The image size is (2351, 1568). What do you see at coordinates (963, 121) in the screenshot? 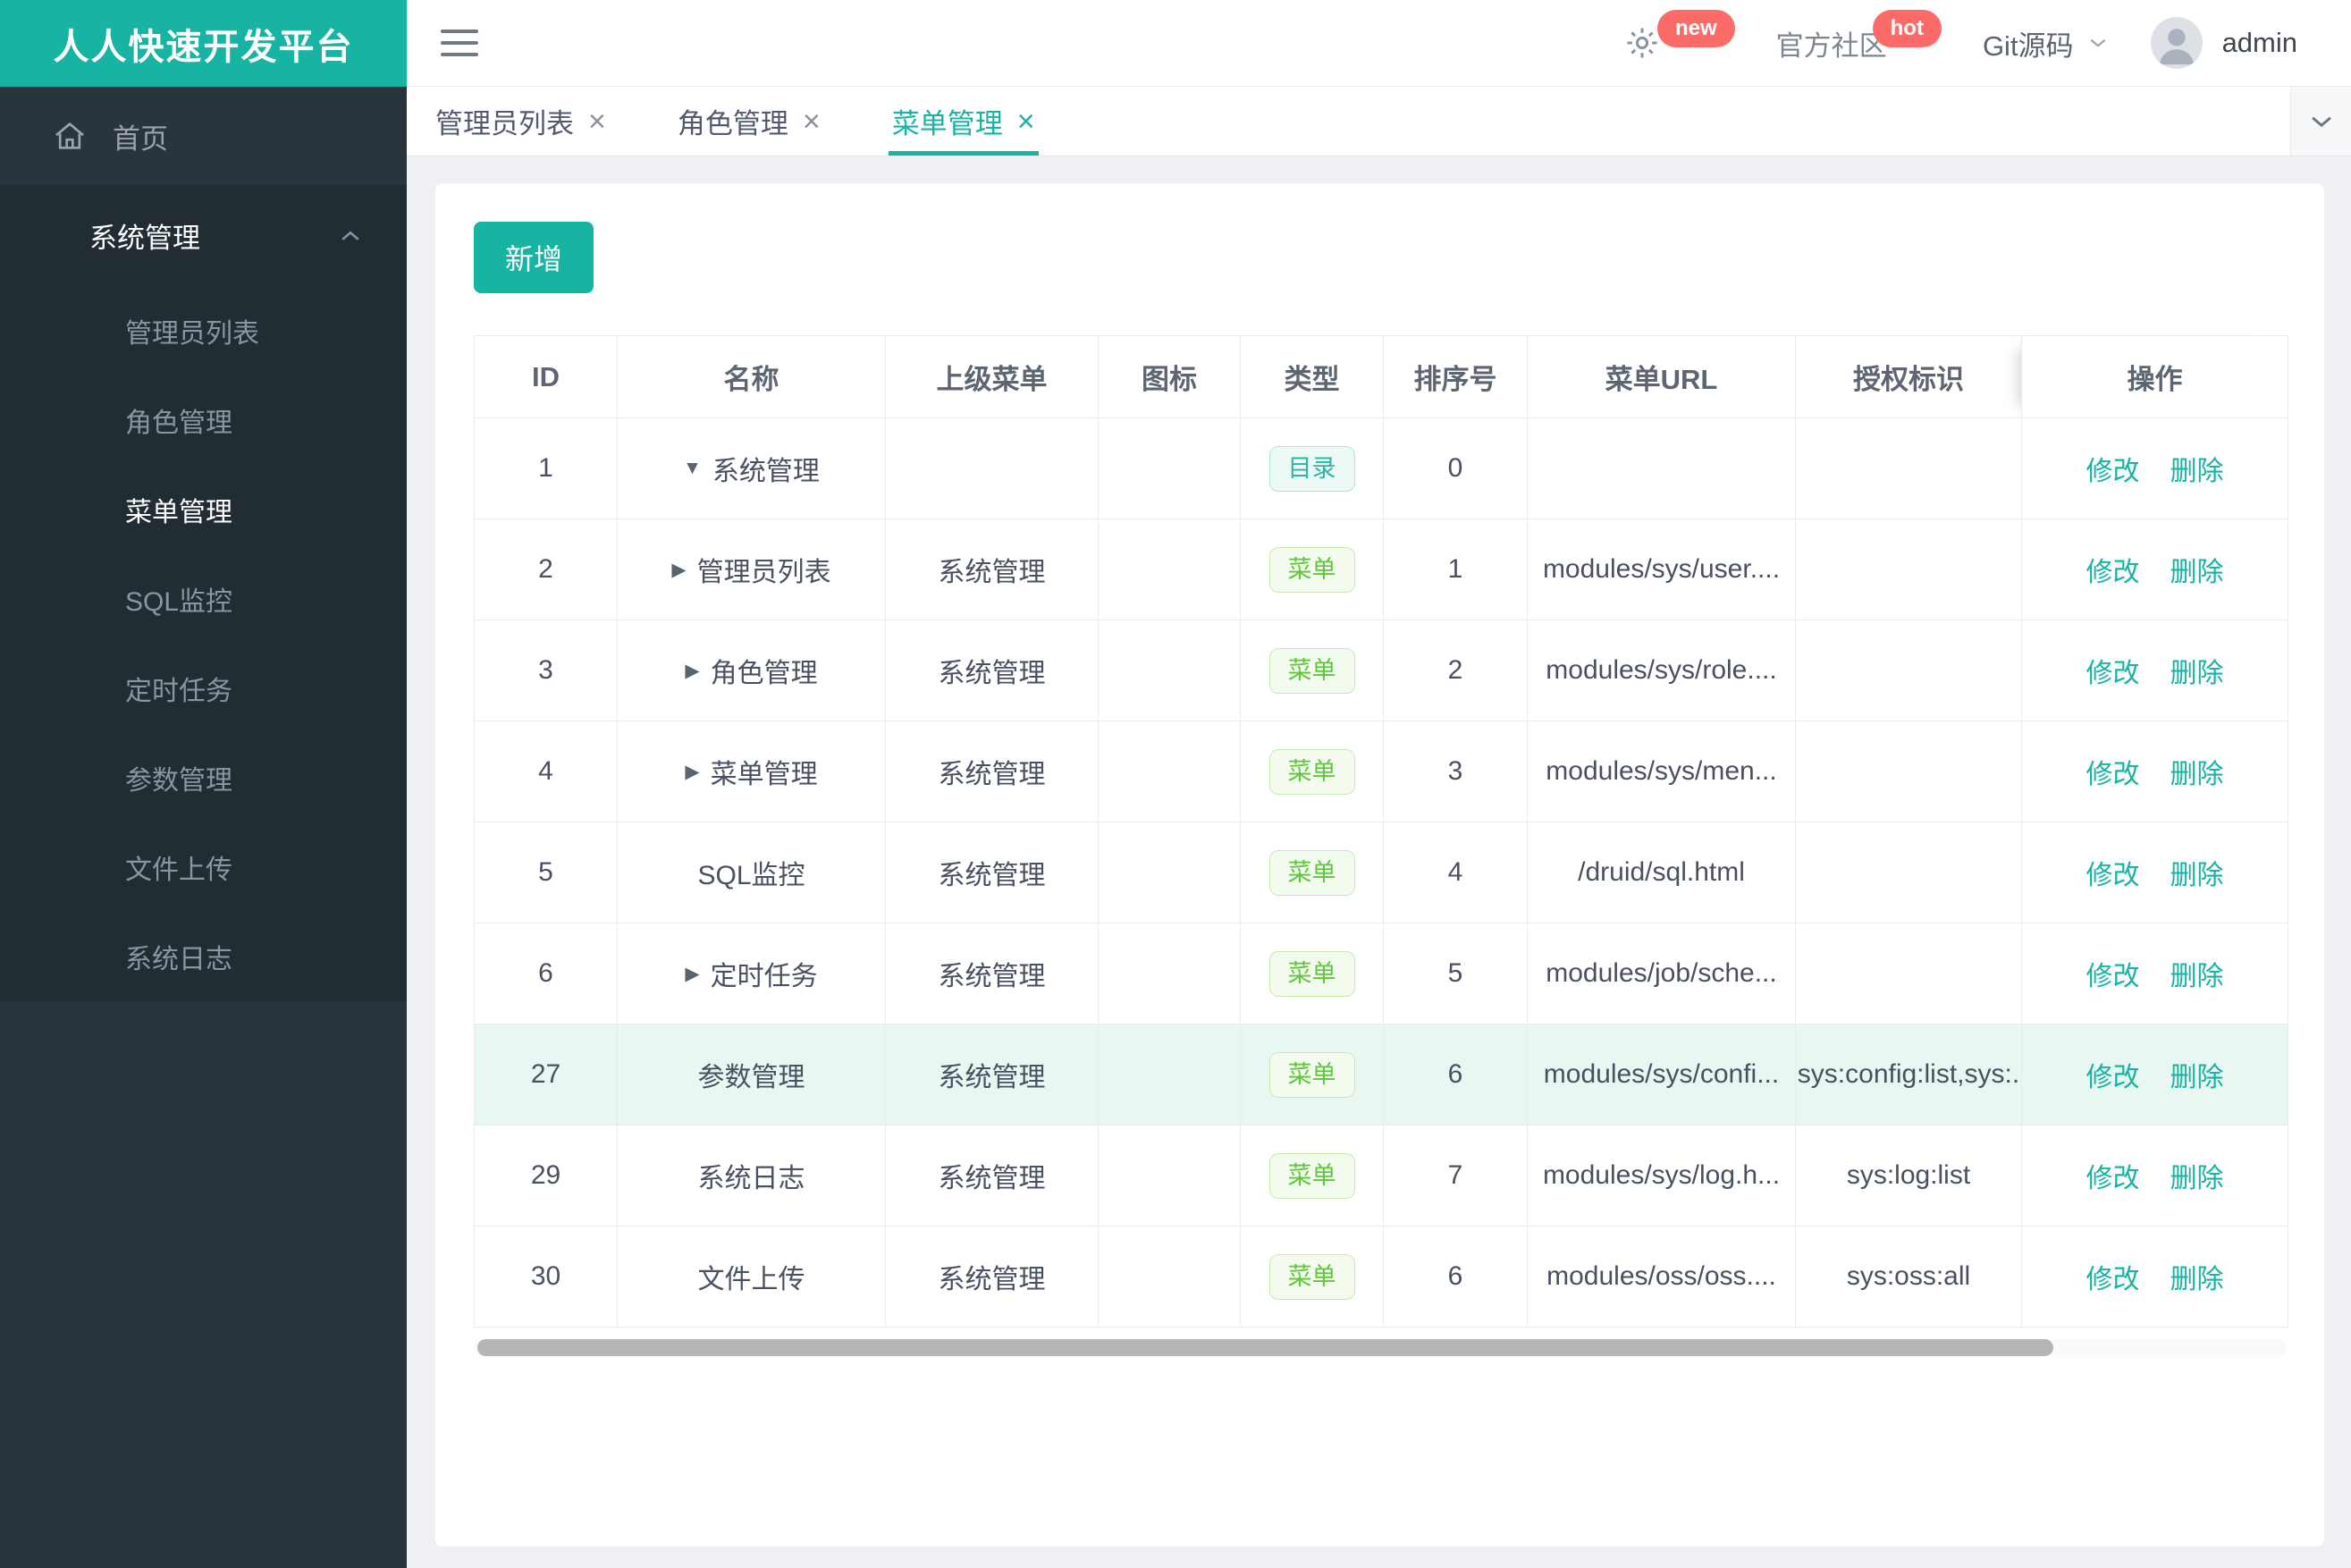
I see `tab: 菜单管理 ×` at bounding box center [963, 121].